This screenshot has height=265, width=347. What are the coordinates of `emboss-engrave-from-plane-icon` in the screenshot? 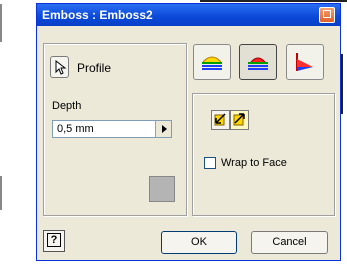 It's located at (304, 62).